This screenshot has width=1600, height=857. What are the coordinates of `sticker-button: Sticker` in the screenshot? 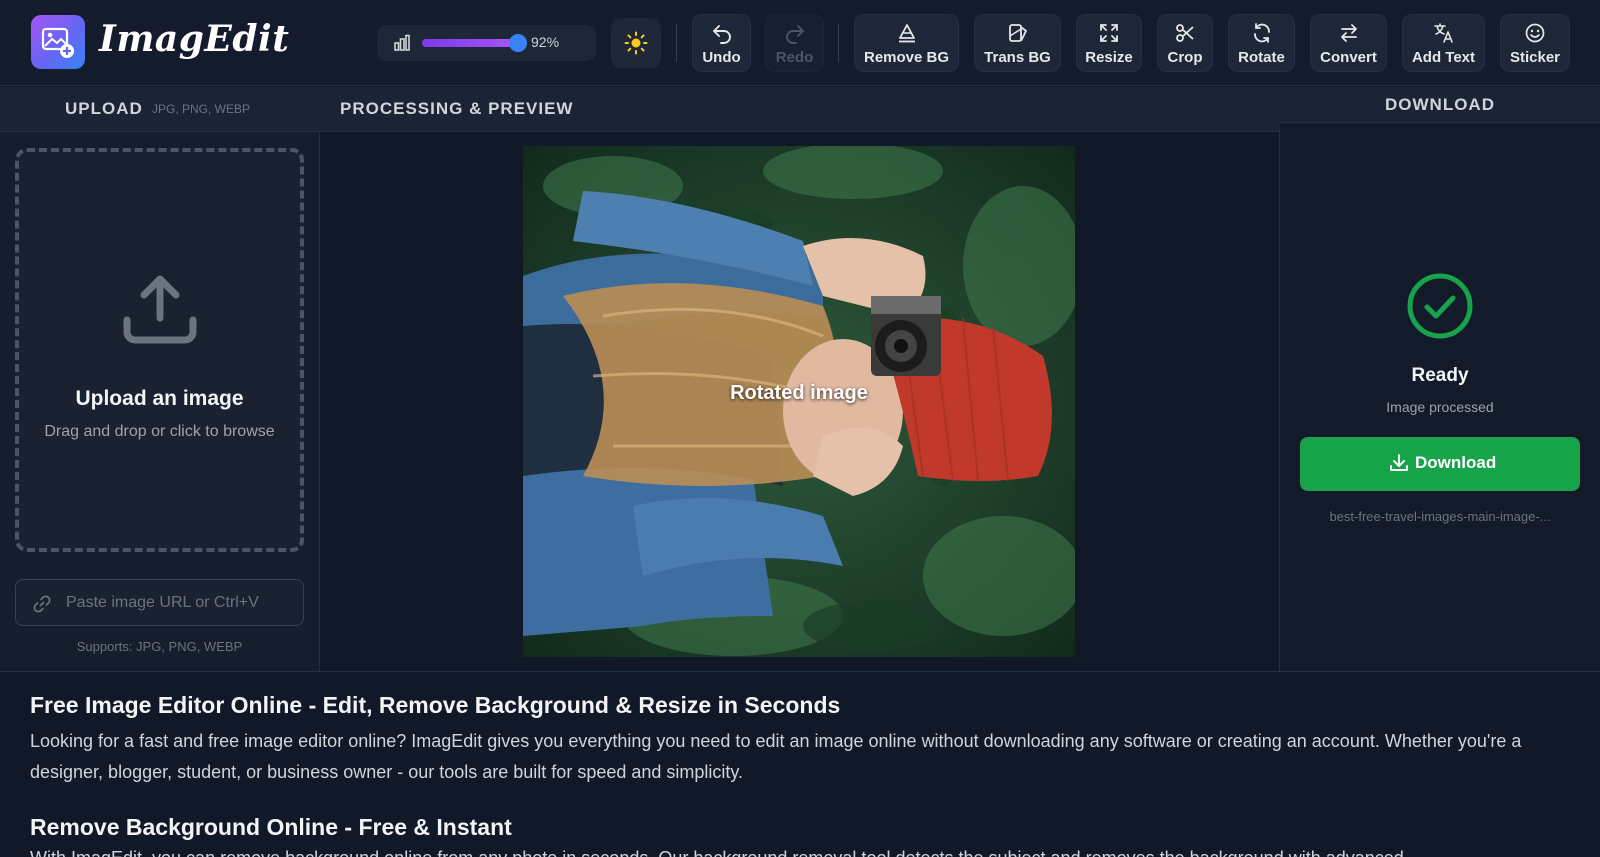 It's located at (1535, 43).